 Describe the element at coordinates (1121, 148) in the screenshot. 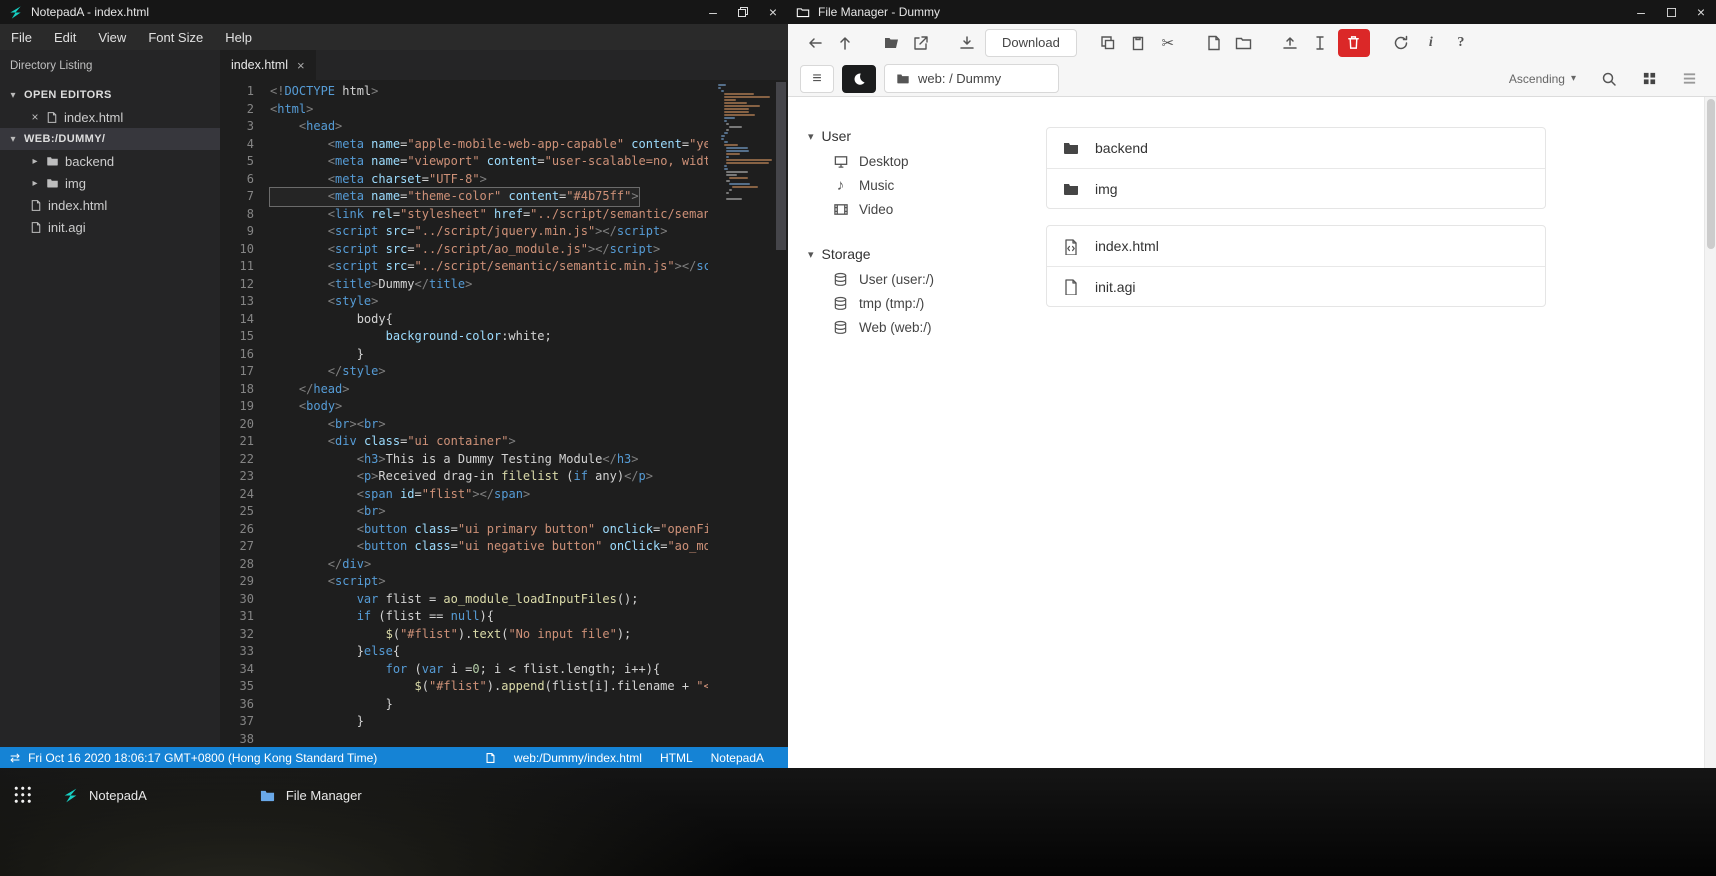

I see `file-name: backend` at that location.